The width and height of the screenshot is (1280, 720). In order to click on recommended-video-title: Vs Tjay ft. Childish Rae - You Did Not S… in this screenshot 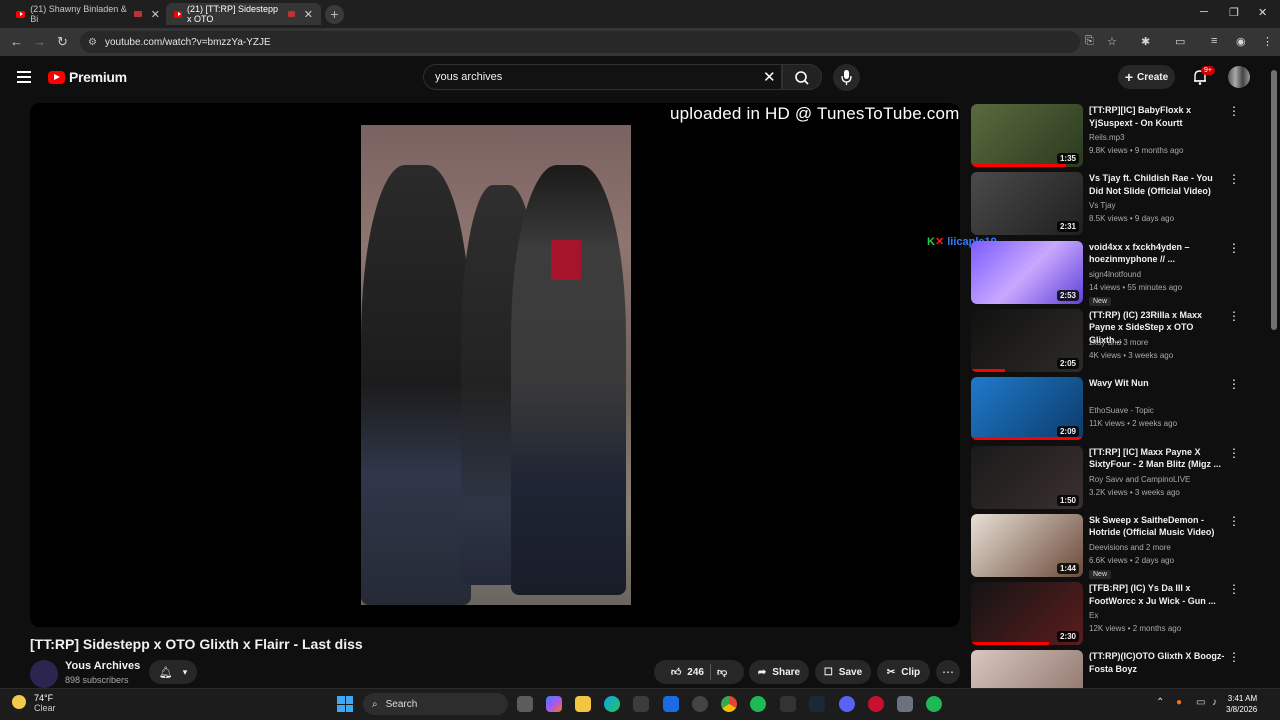, I will do `click(1157, 184)`.